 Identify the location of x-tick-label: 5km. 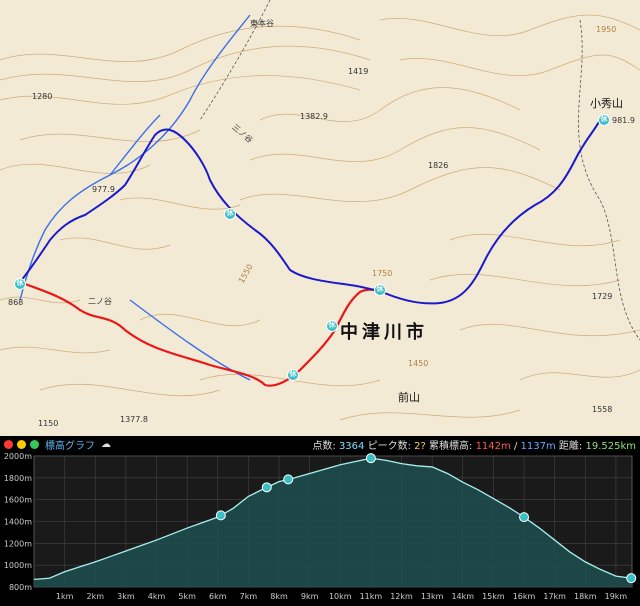
(187, 596).